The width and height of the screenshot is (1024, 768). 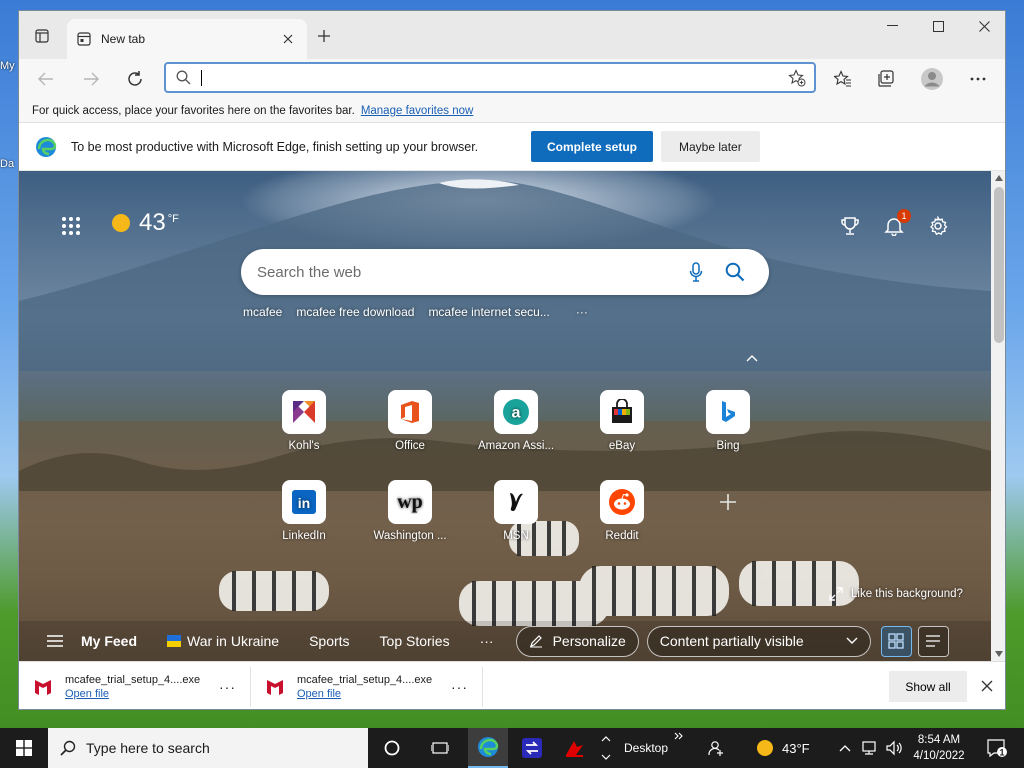 What do you see at coordinates (582, 312) in the screenshot?
I see `more-suggestions-button: ···` at bounding box center [582, 312].